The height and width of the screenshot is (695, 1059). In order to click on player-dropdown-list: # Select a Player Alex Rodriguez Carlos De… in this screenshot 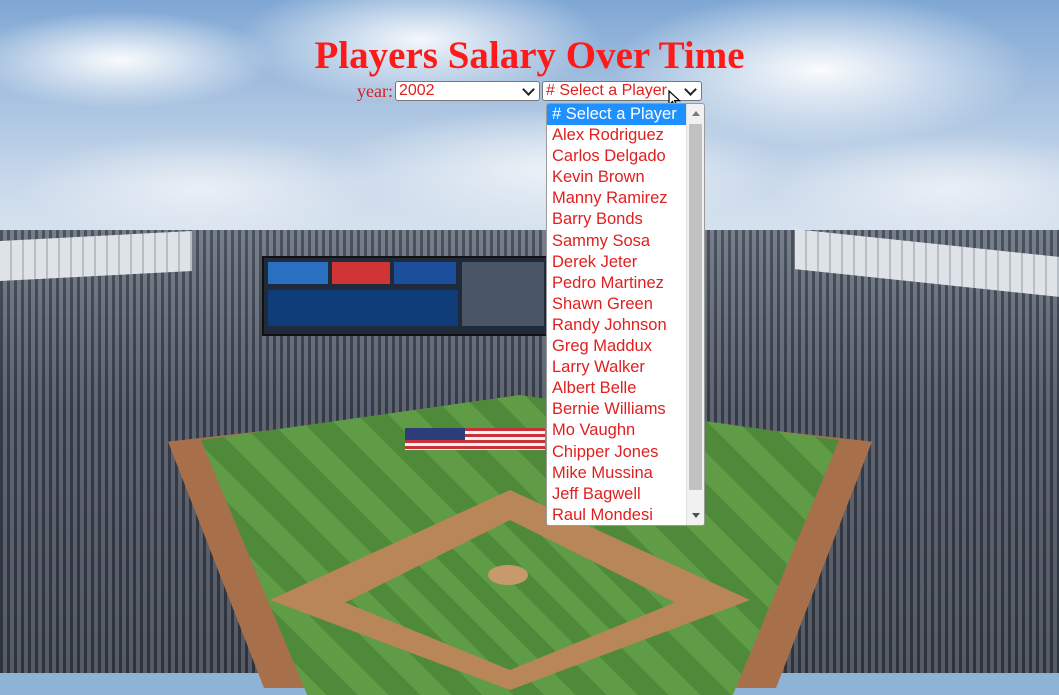, I will do `click(625, 314)`.